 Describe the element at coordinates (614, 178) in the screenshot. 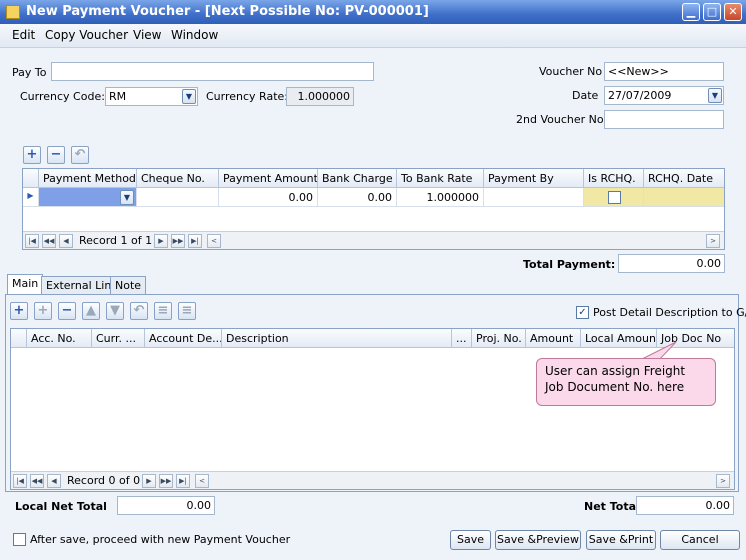

I see `col-is-rchq: Is RCHQ.` at that location.